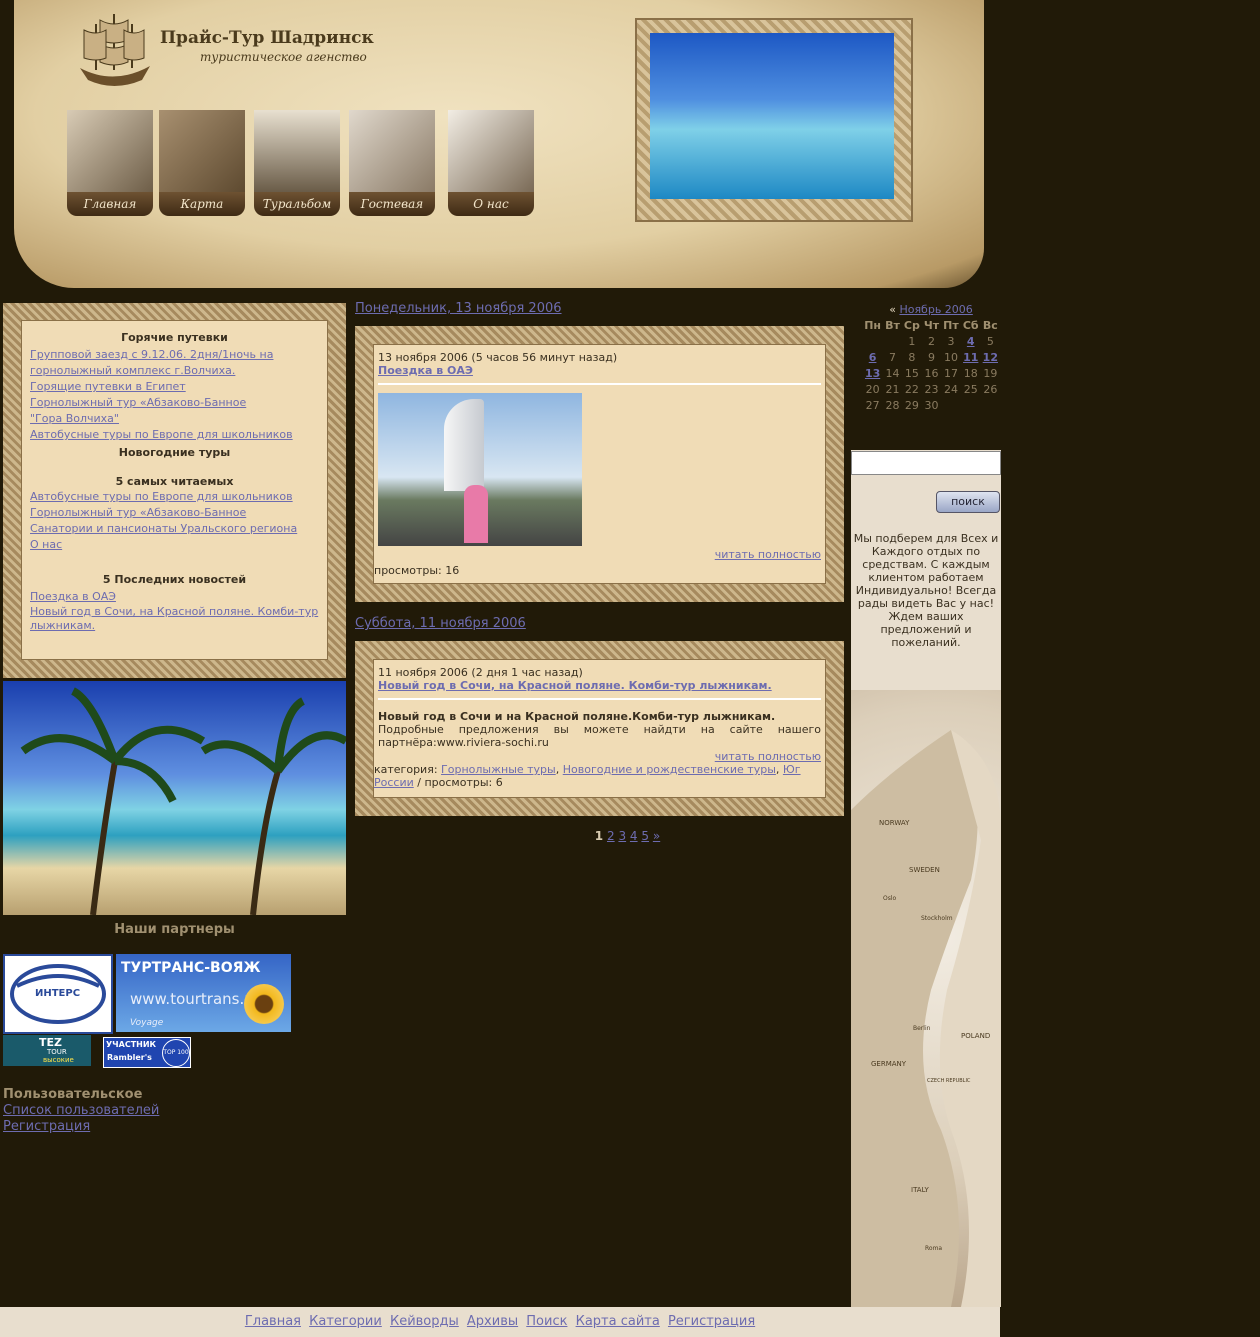  What do you see at coordinates (174, 337) in the screenshot?
I see `hot-tours-title: Горячие путевки` at bounding box center [174, 337].